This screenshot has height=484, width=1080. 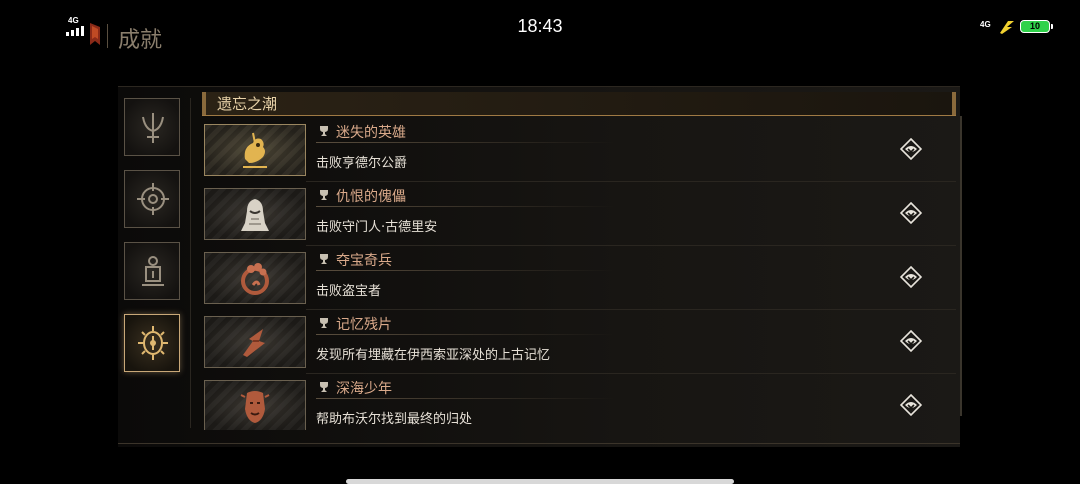 I want to click on battery-level: 10, so click(x=1034, y=26).